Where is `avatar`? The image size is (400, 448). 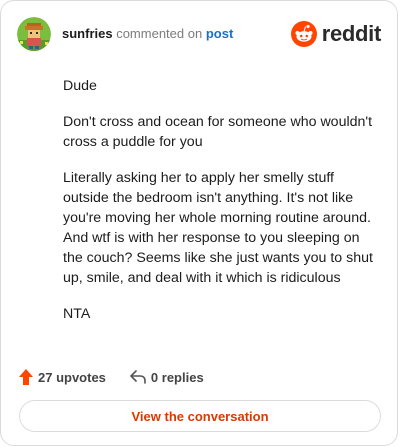
avatar is located at coordinates (34, 34).